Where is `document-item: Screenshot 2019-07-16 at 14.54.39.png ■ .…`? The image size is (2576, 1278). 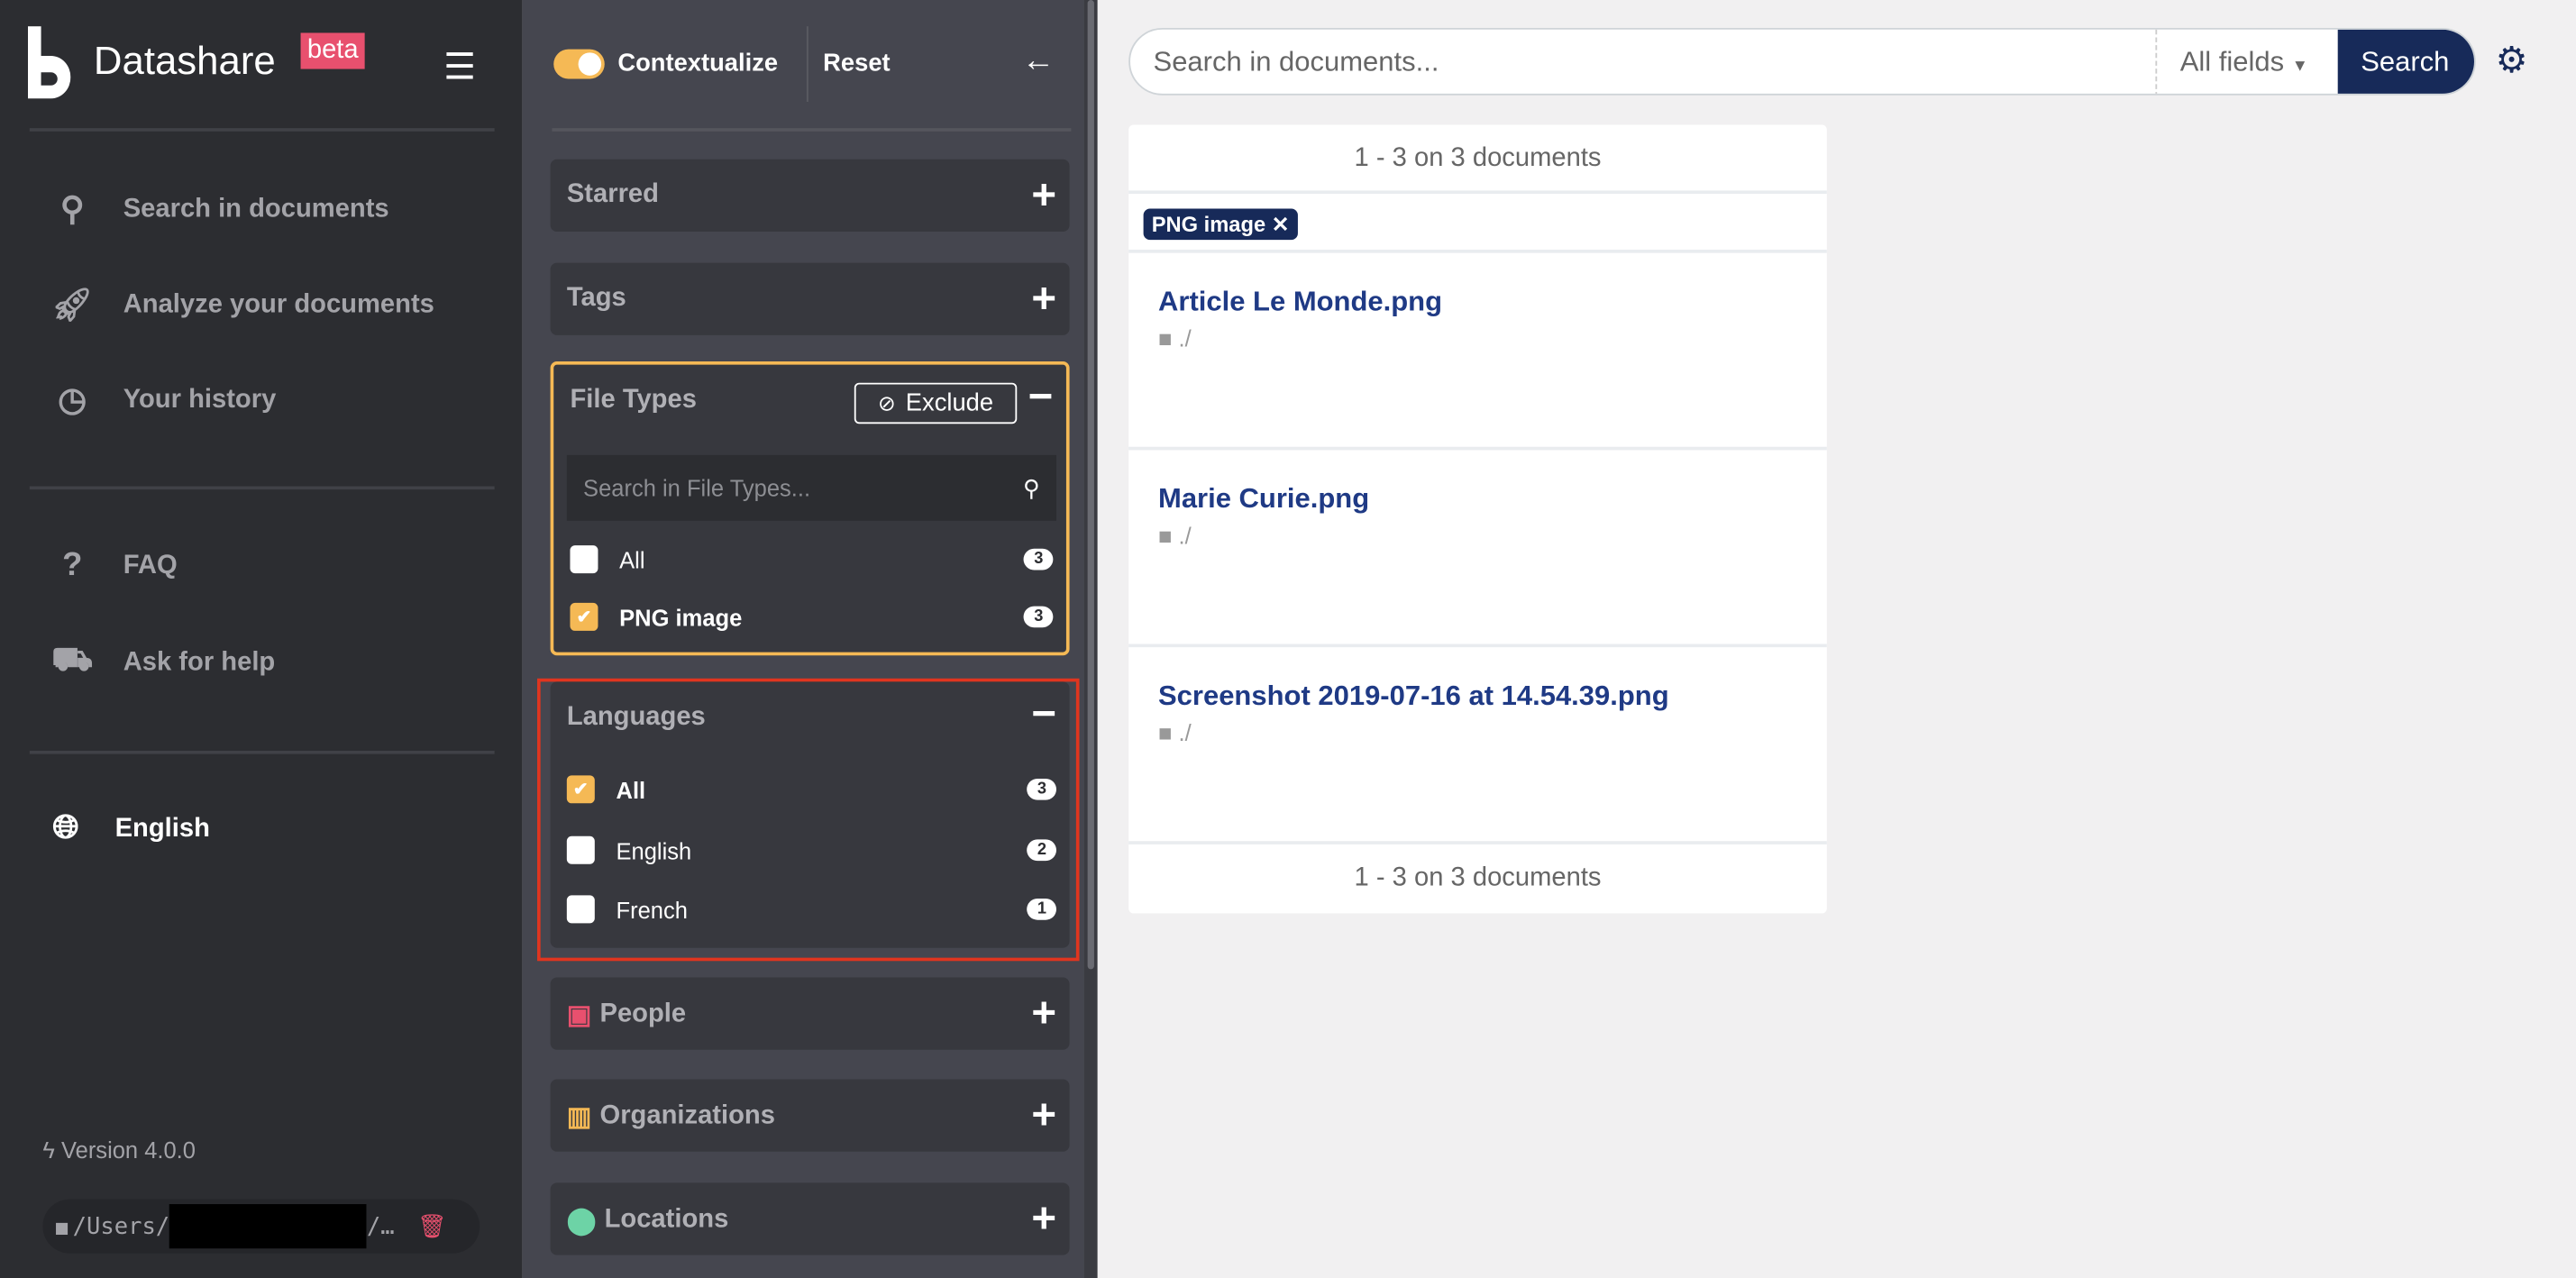 document-item: Screenshot 2019-07-16 at 14.54.39.png ■ .… is located at coordinates (1477, 746).